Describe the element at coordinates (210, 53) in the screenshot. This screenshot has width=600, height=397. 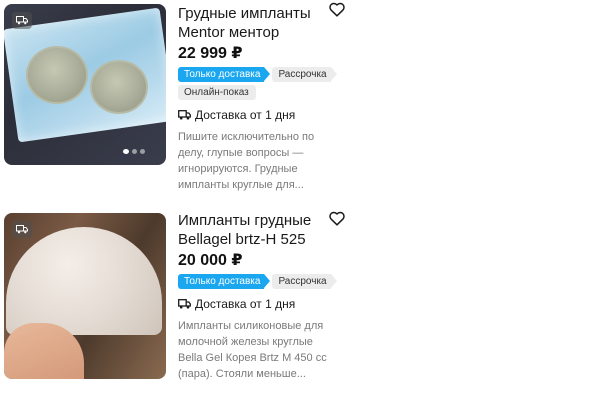
I see `listing-price: 22 999 ₽` at that location.